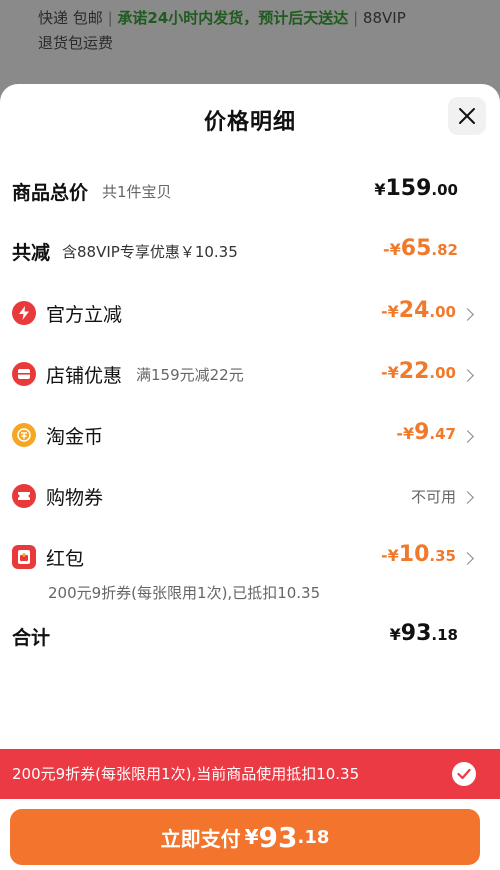  What do you see at coordinates (76, 43) in the screenshot?
I see `return-shipping-text: 退货包运费` at bounding box center [76, 43].